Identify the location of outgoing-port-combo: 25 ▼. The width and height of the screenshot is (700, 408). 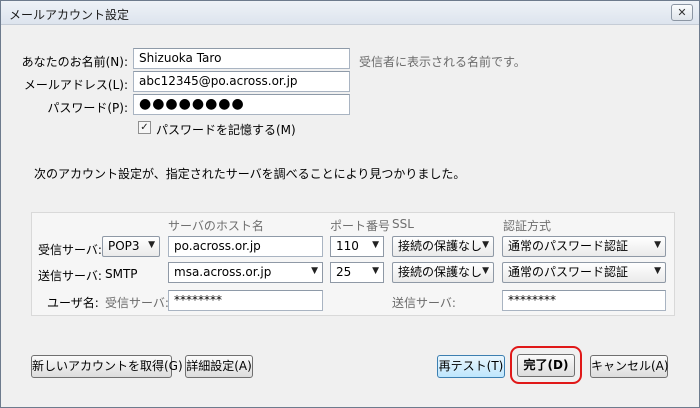
(357, 272).